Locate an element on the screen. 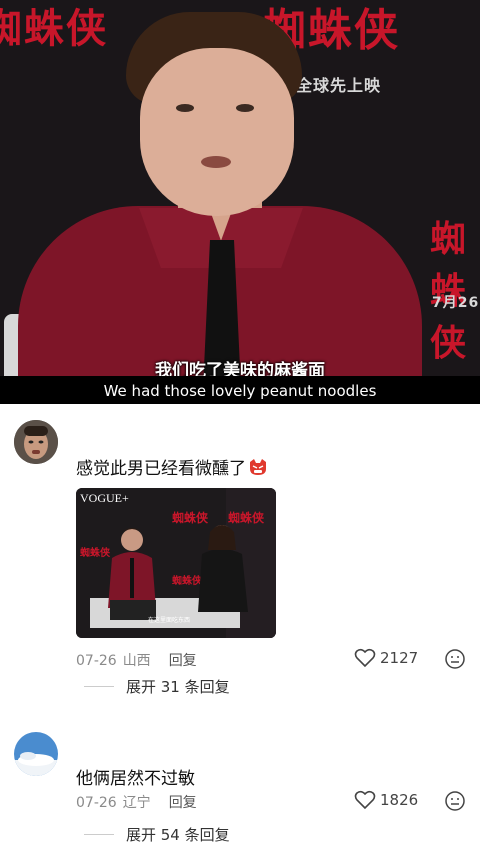 The image size is (480, 860). comment-text-body: 感觉此男已经看微醺了 is located at coordinates (161, 469).